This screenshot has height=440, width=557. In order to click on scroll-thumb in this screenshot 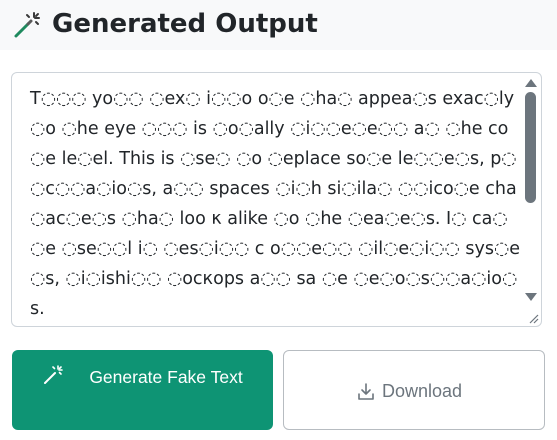, I will do `click(530, 147)`.